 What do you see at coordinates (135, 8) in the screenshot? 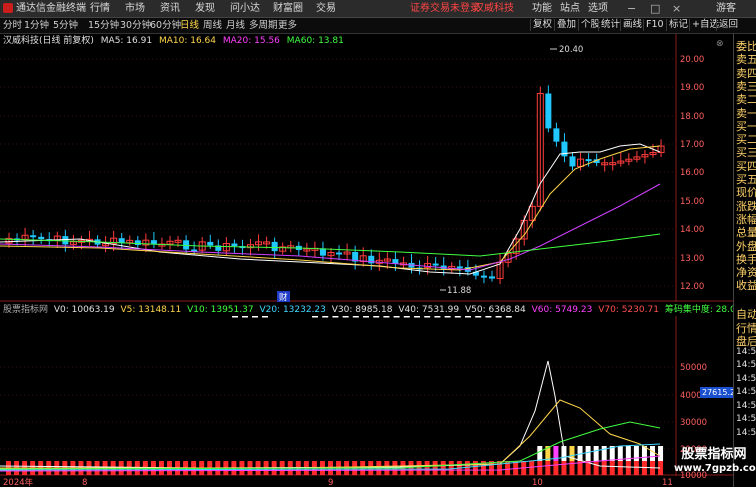
I see `menu-market: 市场` at bounding box center [135, 8].